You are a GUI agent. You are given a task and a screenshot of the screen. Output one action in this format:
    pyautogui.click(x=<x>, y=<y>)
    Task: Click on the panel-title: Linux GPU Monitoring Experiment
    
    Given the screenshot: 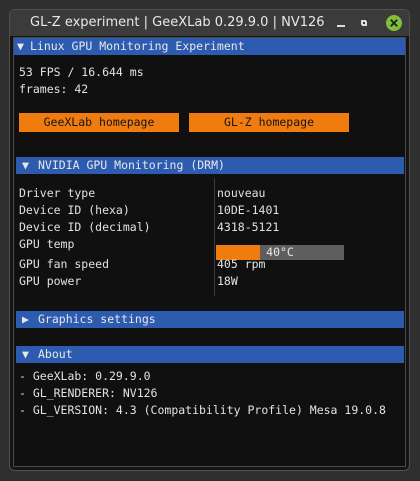 What is the action you would take?
    pyautogui.click(x=137, y=46)
    